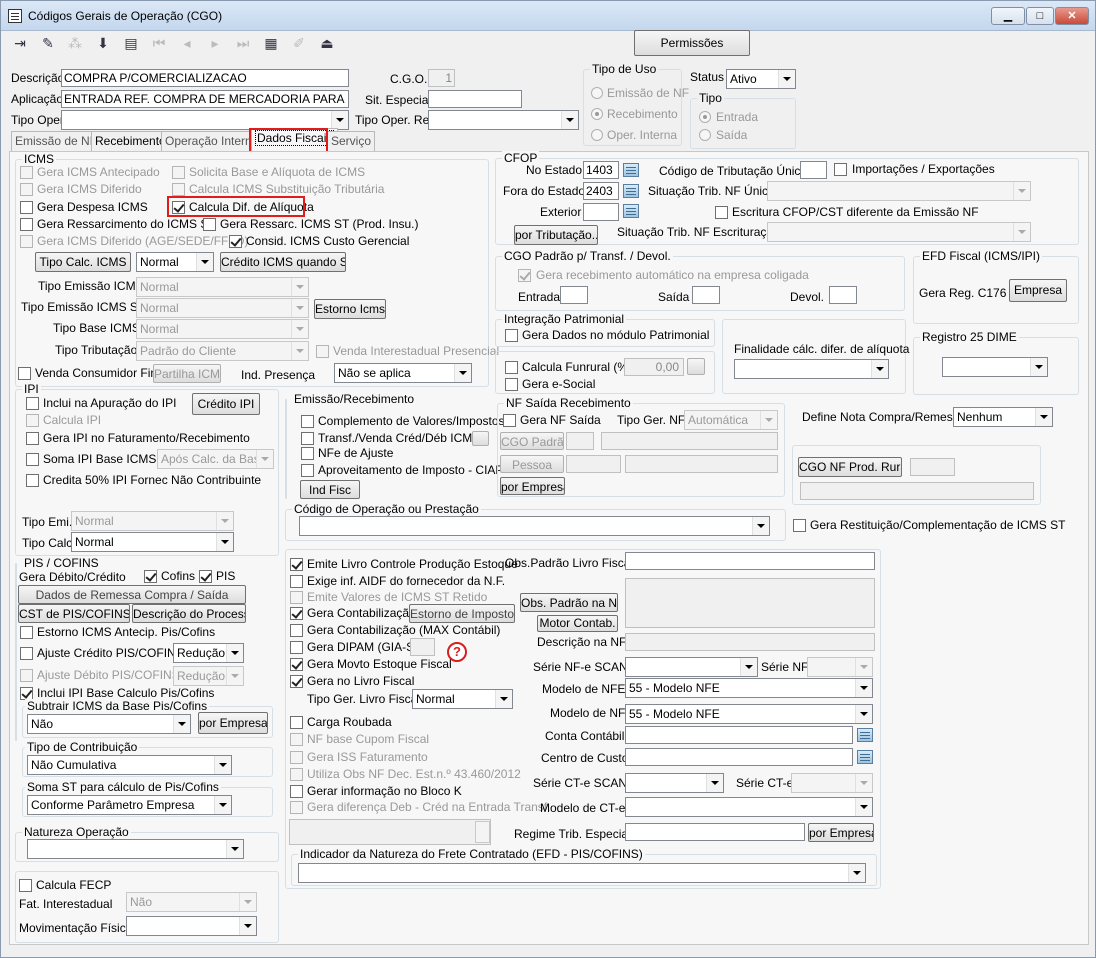  What do you see at coordinates (631, 191) in the screenshot?
I see `fora-estado-lookup-icon` at bounding box center [631, 191].